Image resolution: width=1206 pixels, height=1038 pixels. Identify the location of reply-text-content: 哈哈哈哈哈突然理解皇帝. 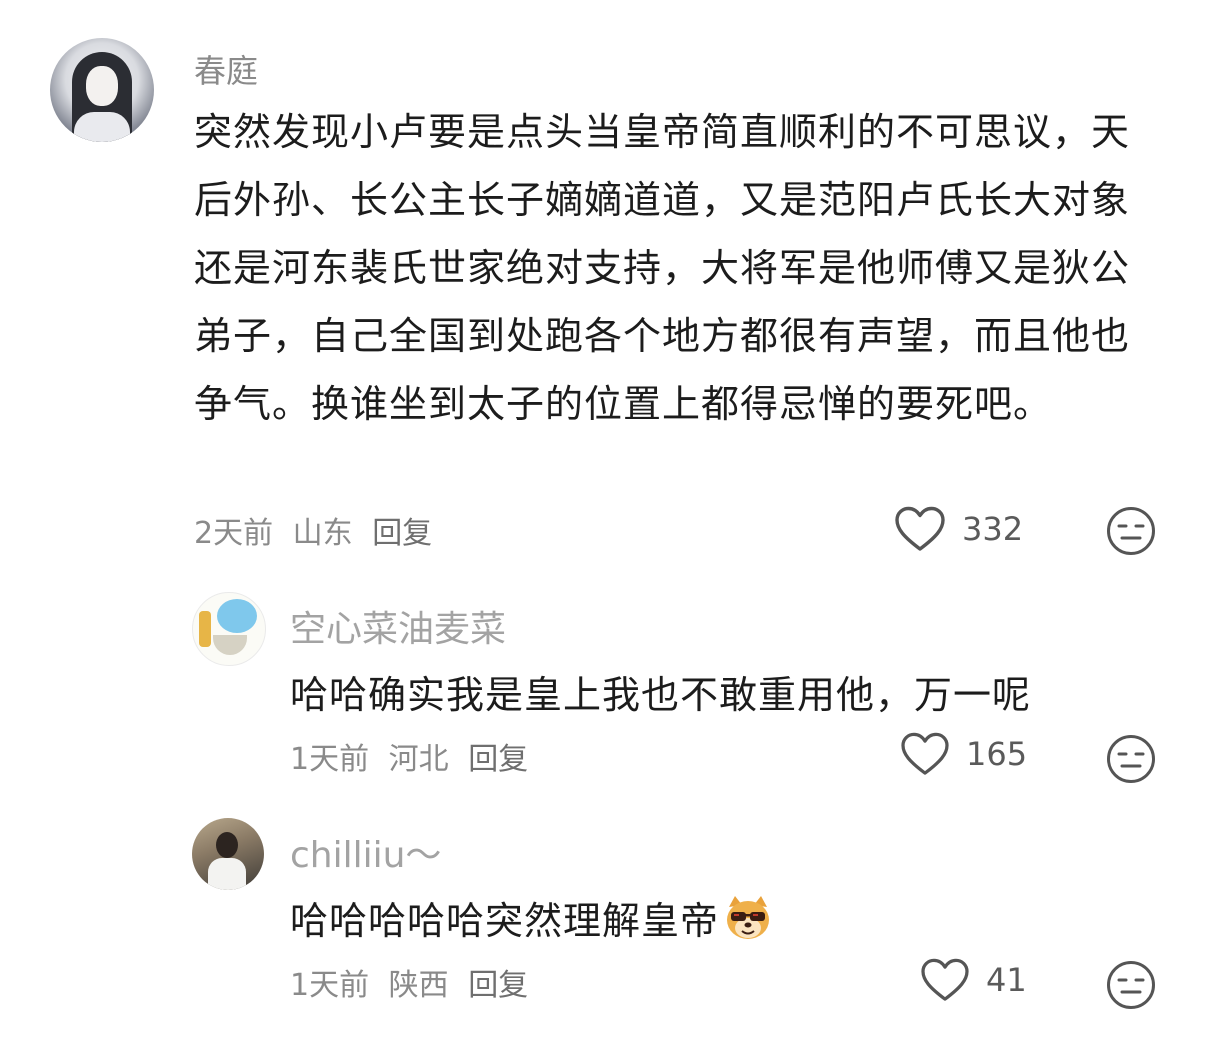
(505, 921).